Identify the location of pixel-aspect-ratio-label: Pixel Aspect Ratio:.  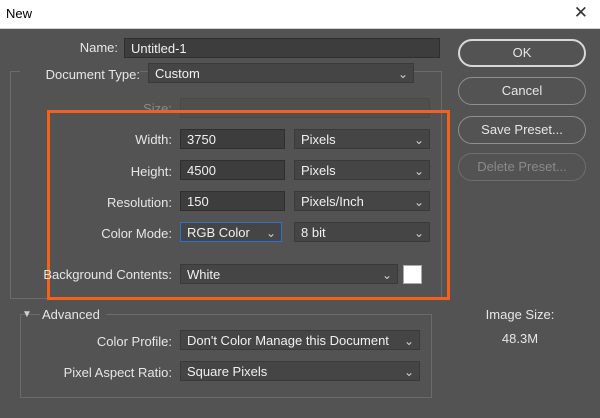
(117, 372).